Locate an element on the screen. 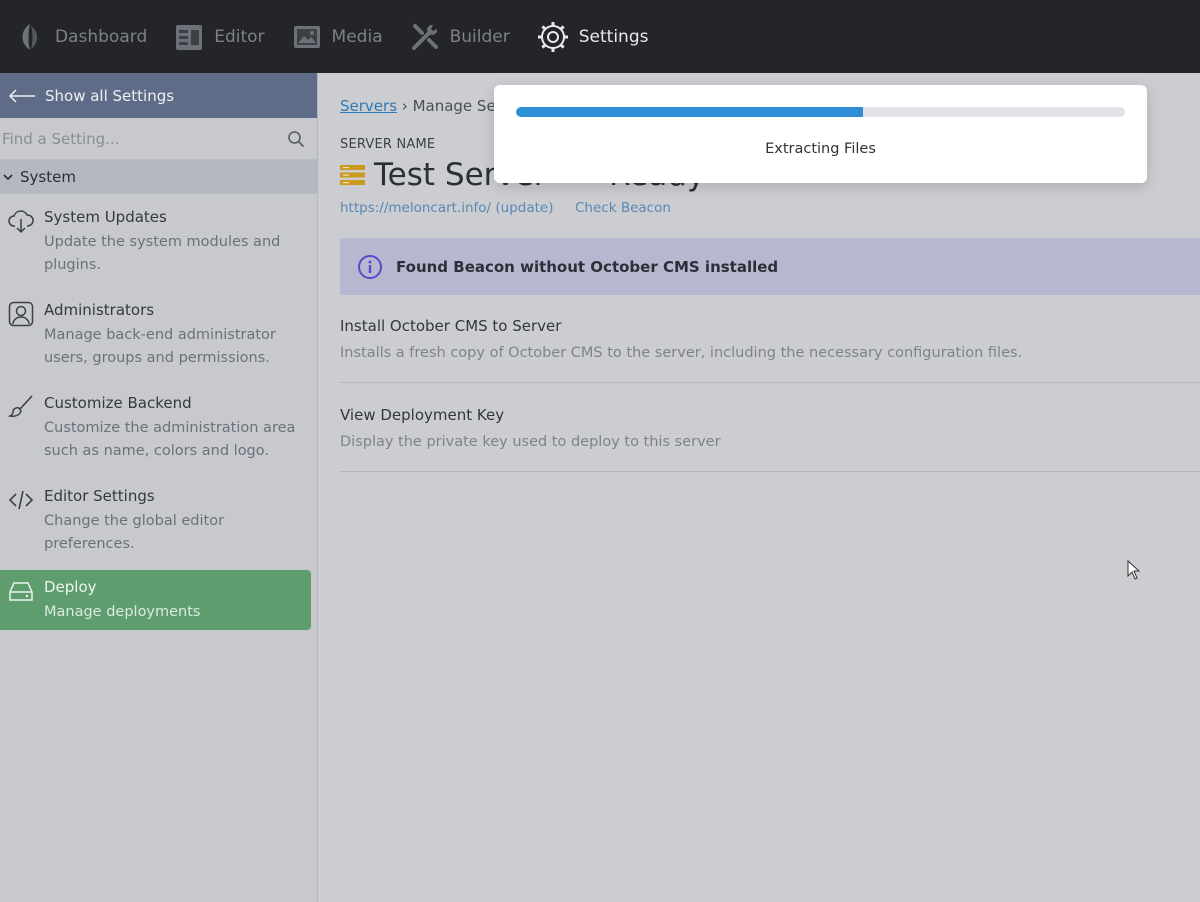 This screenshot has height=902, width=1200. nav-item-dashboard: Dashboard is located at coordinates (80, 36).